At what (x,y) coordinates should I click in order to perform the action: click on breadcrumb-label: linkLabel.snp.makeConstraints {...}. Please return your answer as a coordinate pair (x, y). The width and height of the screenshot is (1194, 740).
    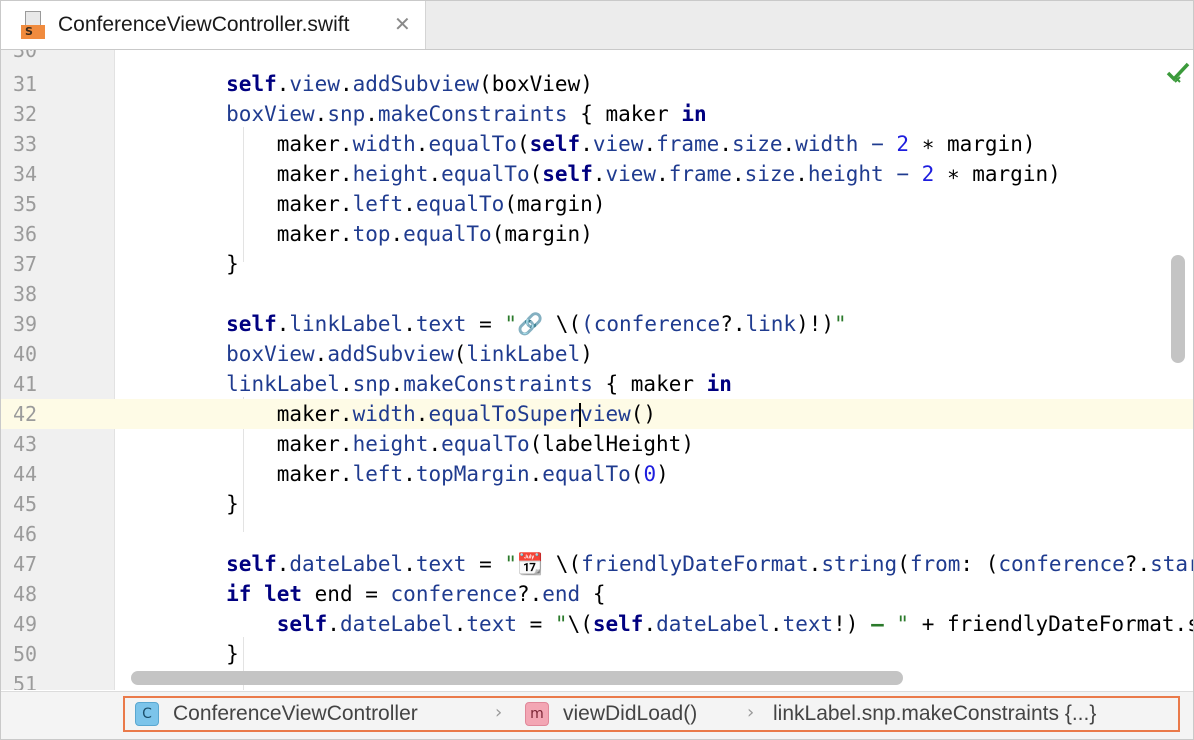
    Looking at the image, I should click on (935, 713).